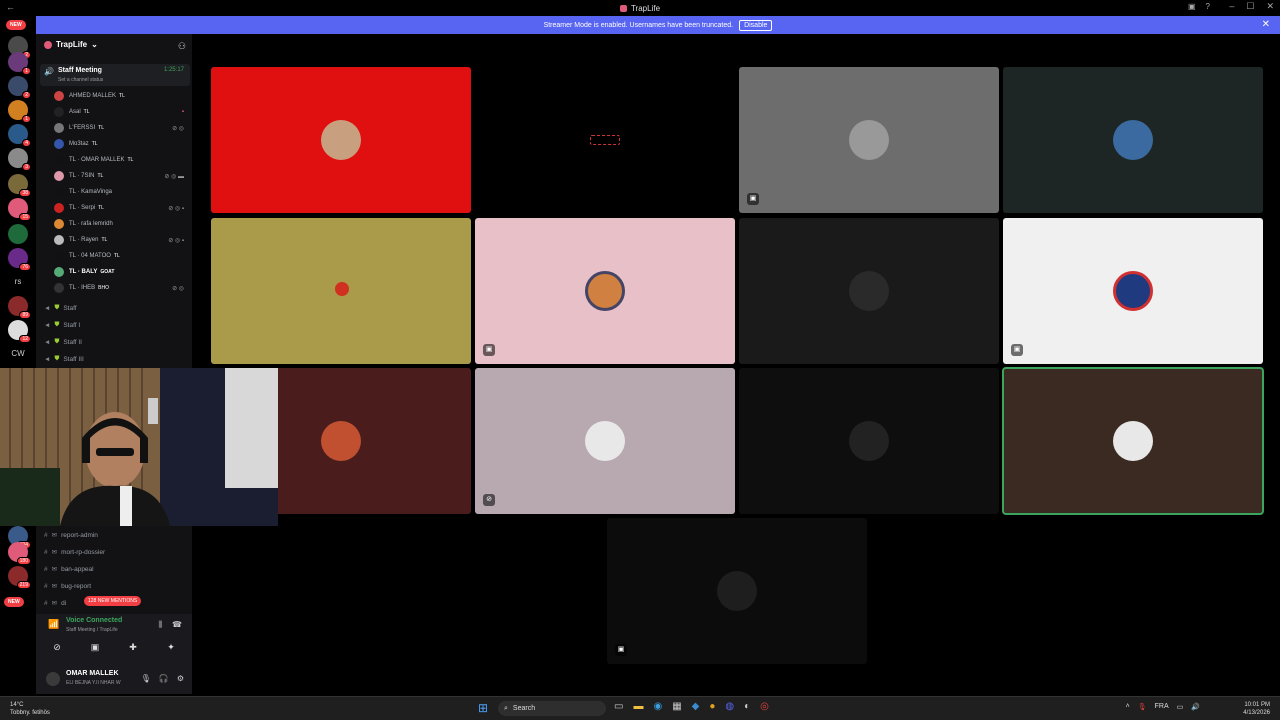 The height and width of the screenshot is (720, 1280). Describe the element at coordinates (552, 708) in the screenshot. I see `taskbar-search: ⌕ Search` at that location.